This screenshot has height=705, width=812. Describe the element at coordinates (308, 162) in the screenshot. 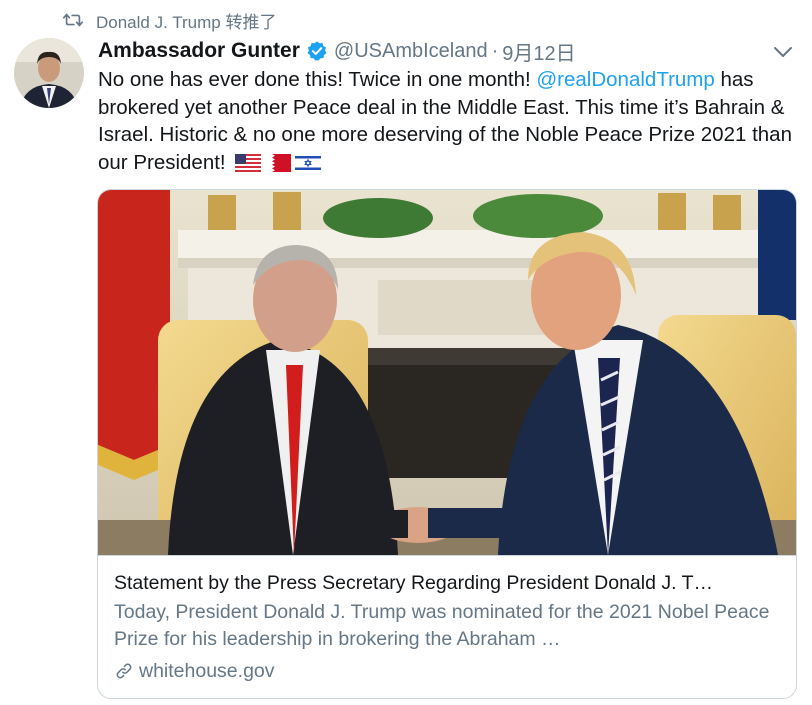

I see `israel-flag-icon` at that location.